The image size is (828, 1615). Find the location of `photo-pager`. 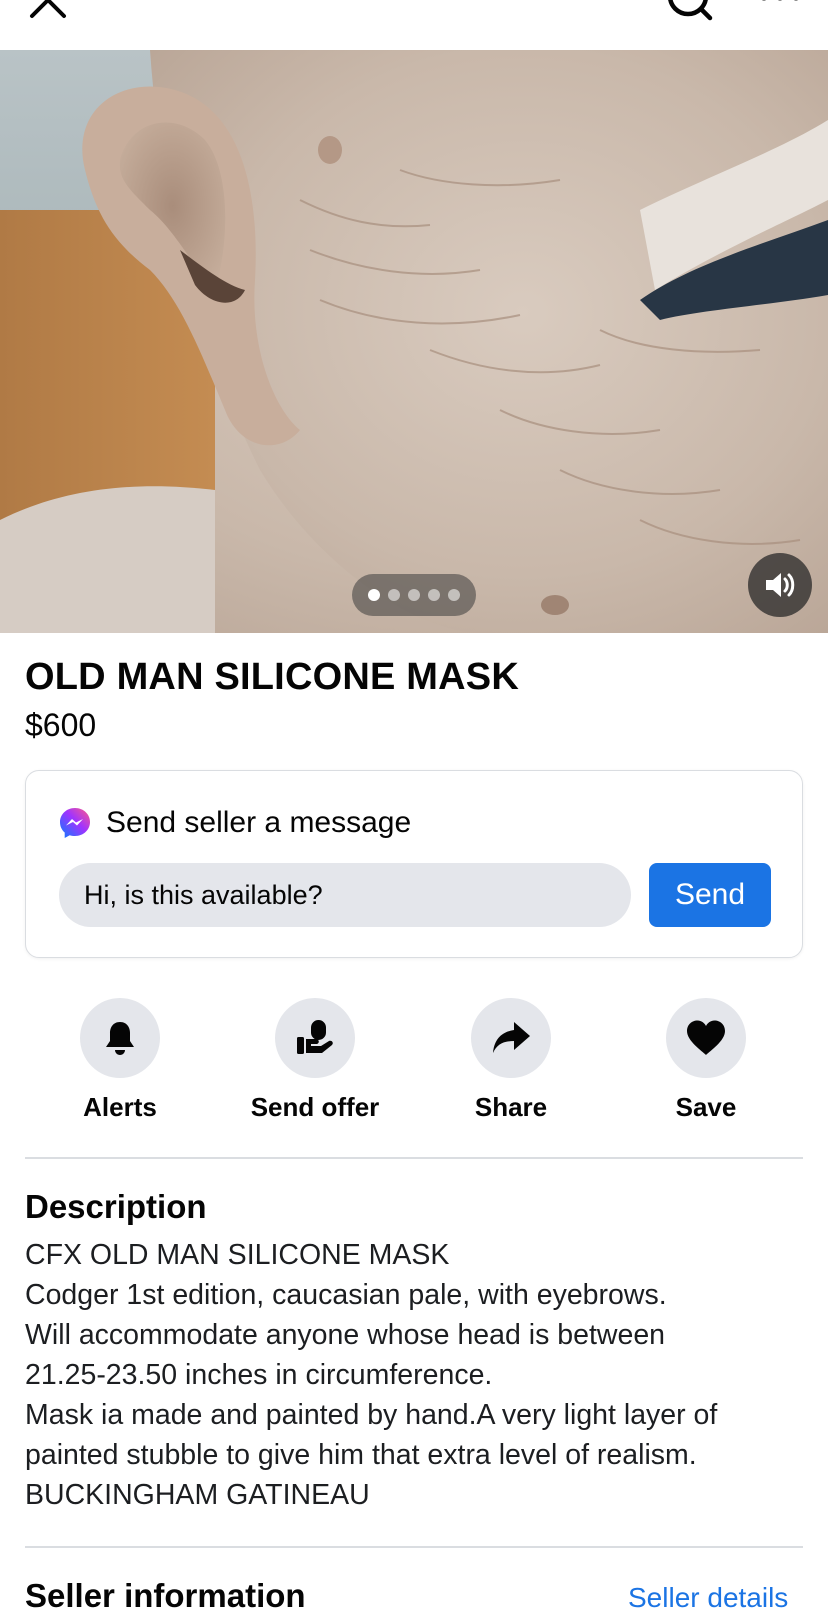

photo-pager is located at coordinates (414, 595).